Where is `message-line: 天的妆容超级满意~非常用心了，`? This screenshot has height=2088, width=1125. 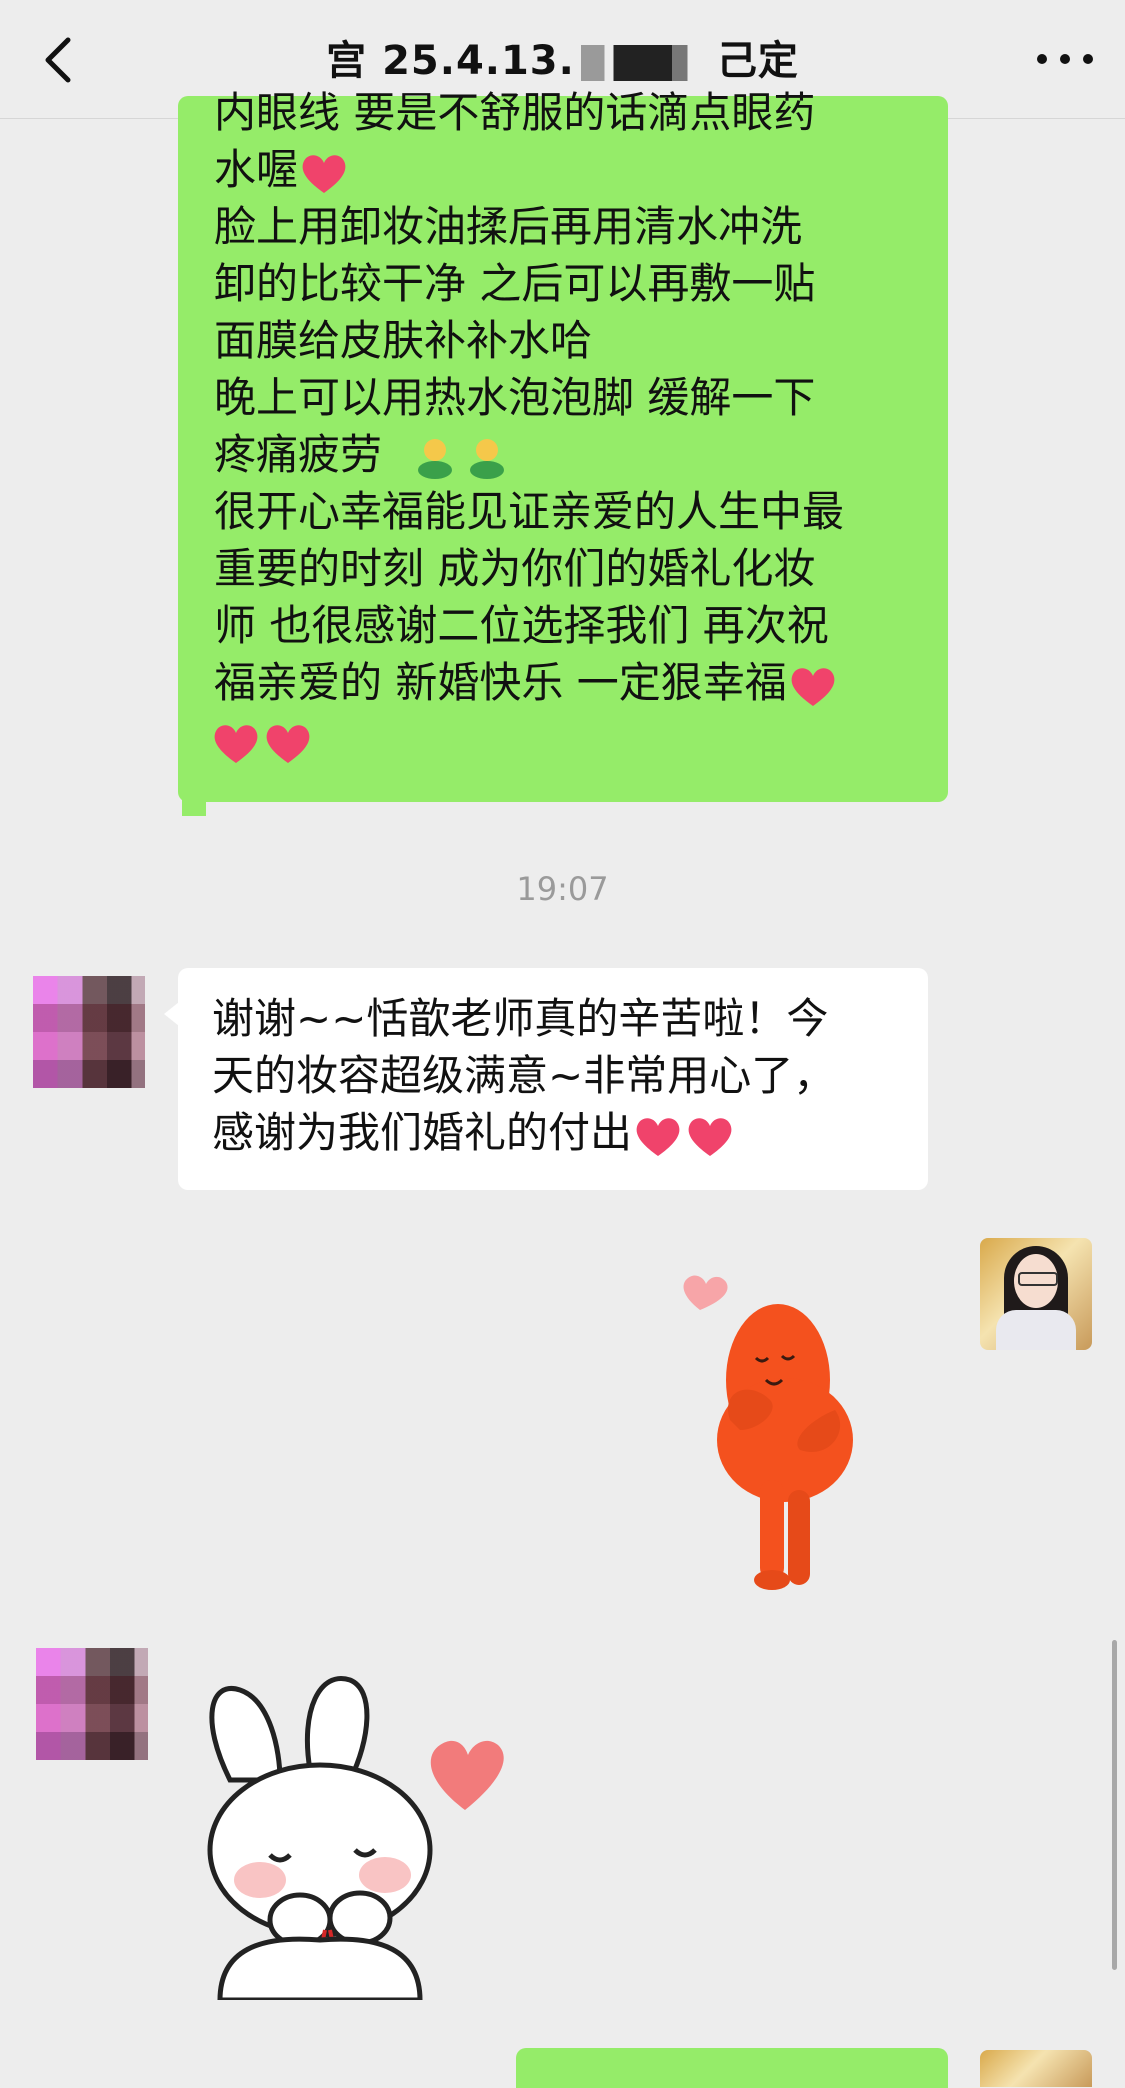 message-line: 天的妆容超级满意~非常用心了， is located at coordinates (524, 1075).